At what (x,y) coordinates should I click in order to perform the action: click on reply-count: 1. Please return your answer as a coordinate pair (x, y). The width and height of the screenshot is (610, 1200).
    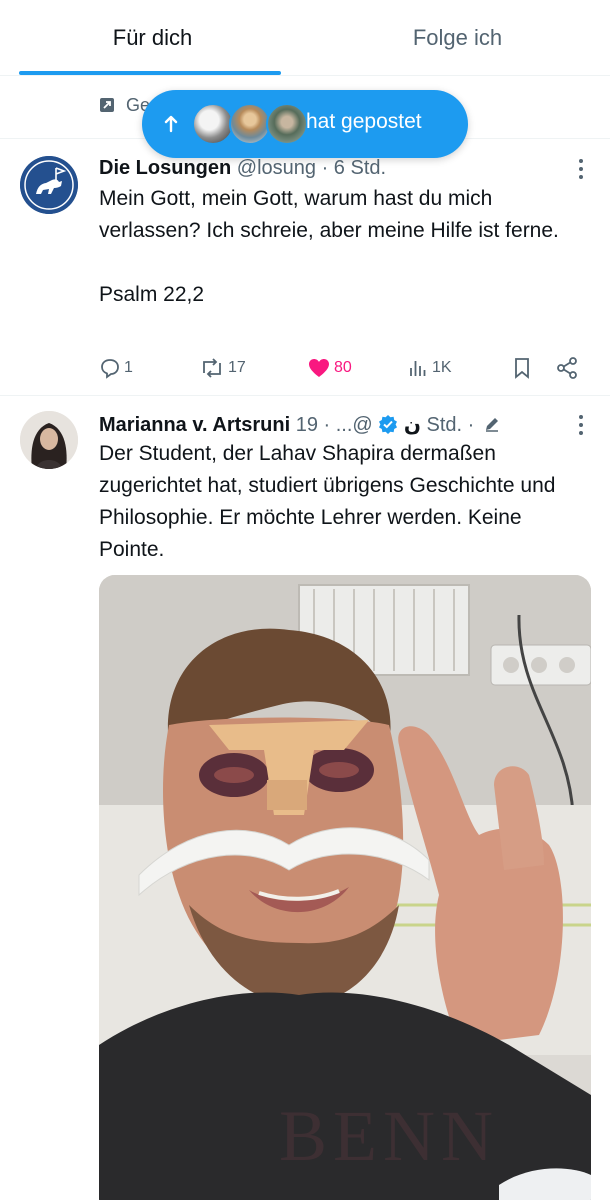
    Looking at the image, I should click on (128, 367).